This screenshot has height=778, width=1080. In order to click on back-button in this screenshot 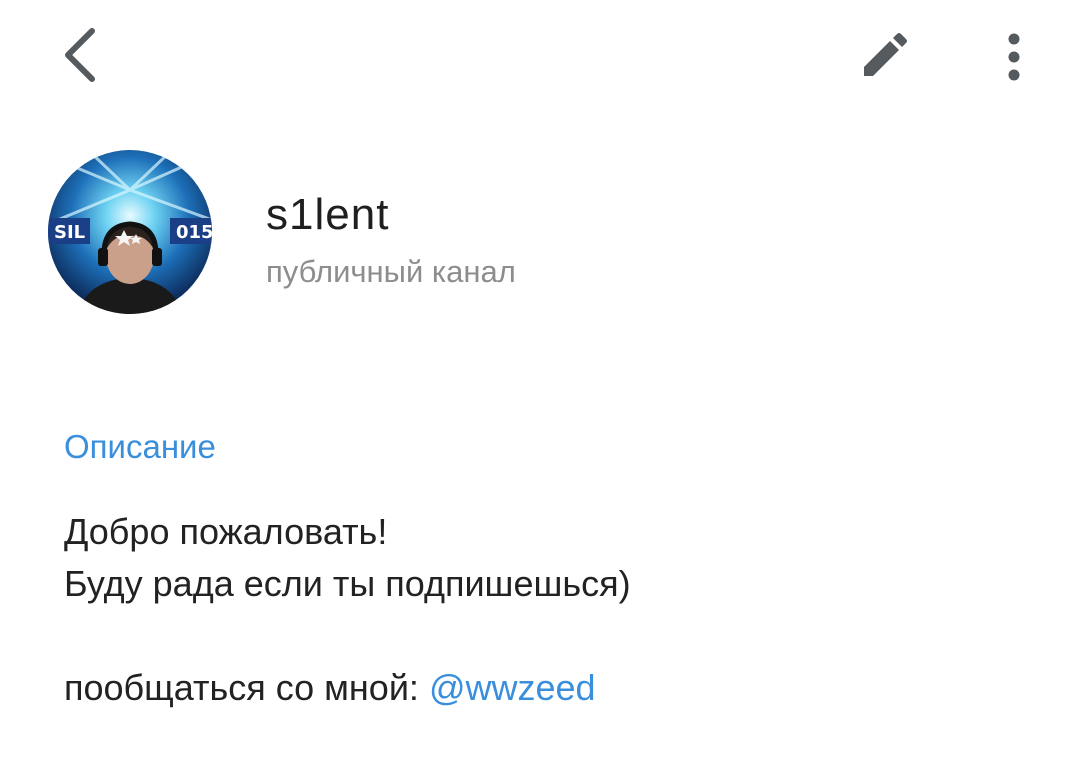, I will do `click(80, 55)`.